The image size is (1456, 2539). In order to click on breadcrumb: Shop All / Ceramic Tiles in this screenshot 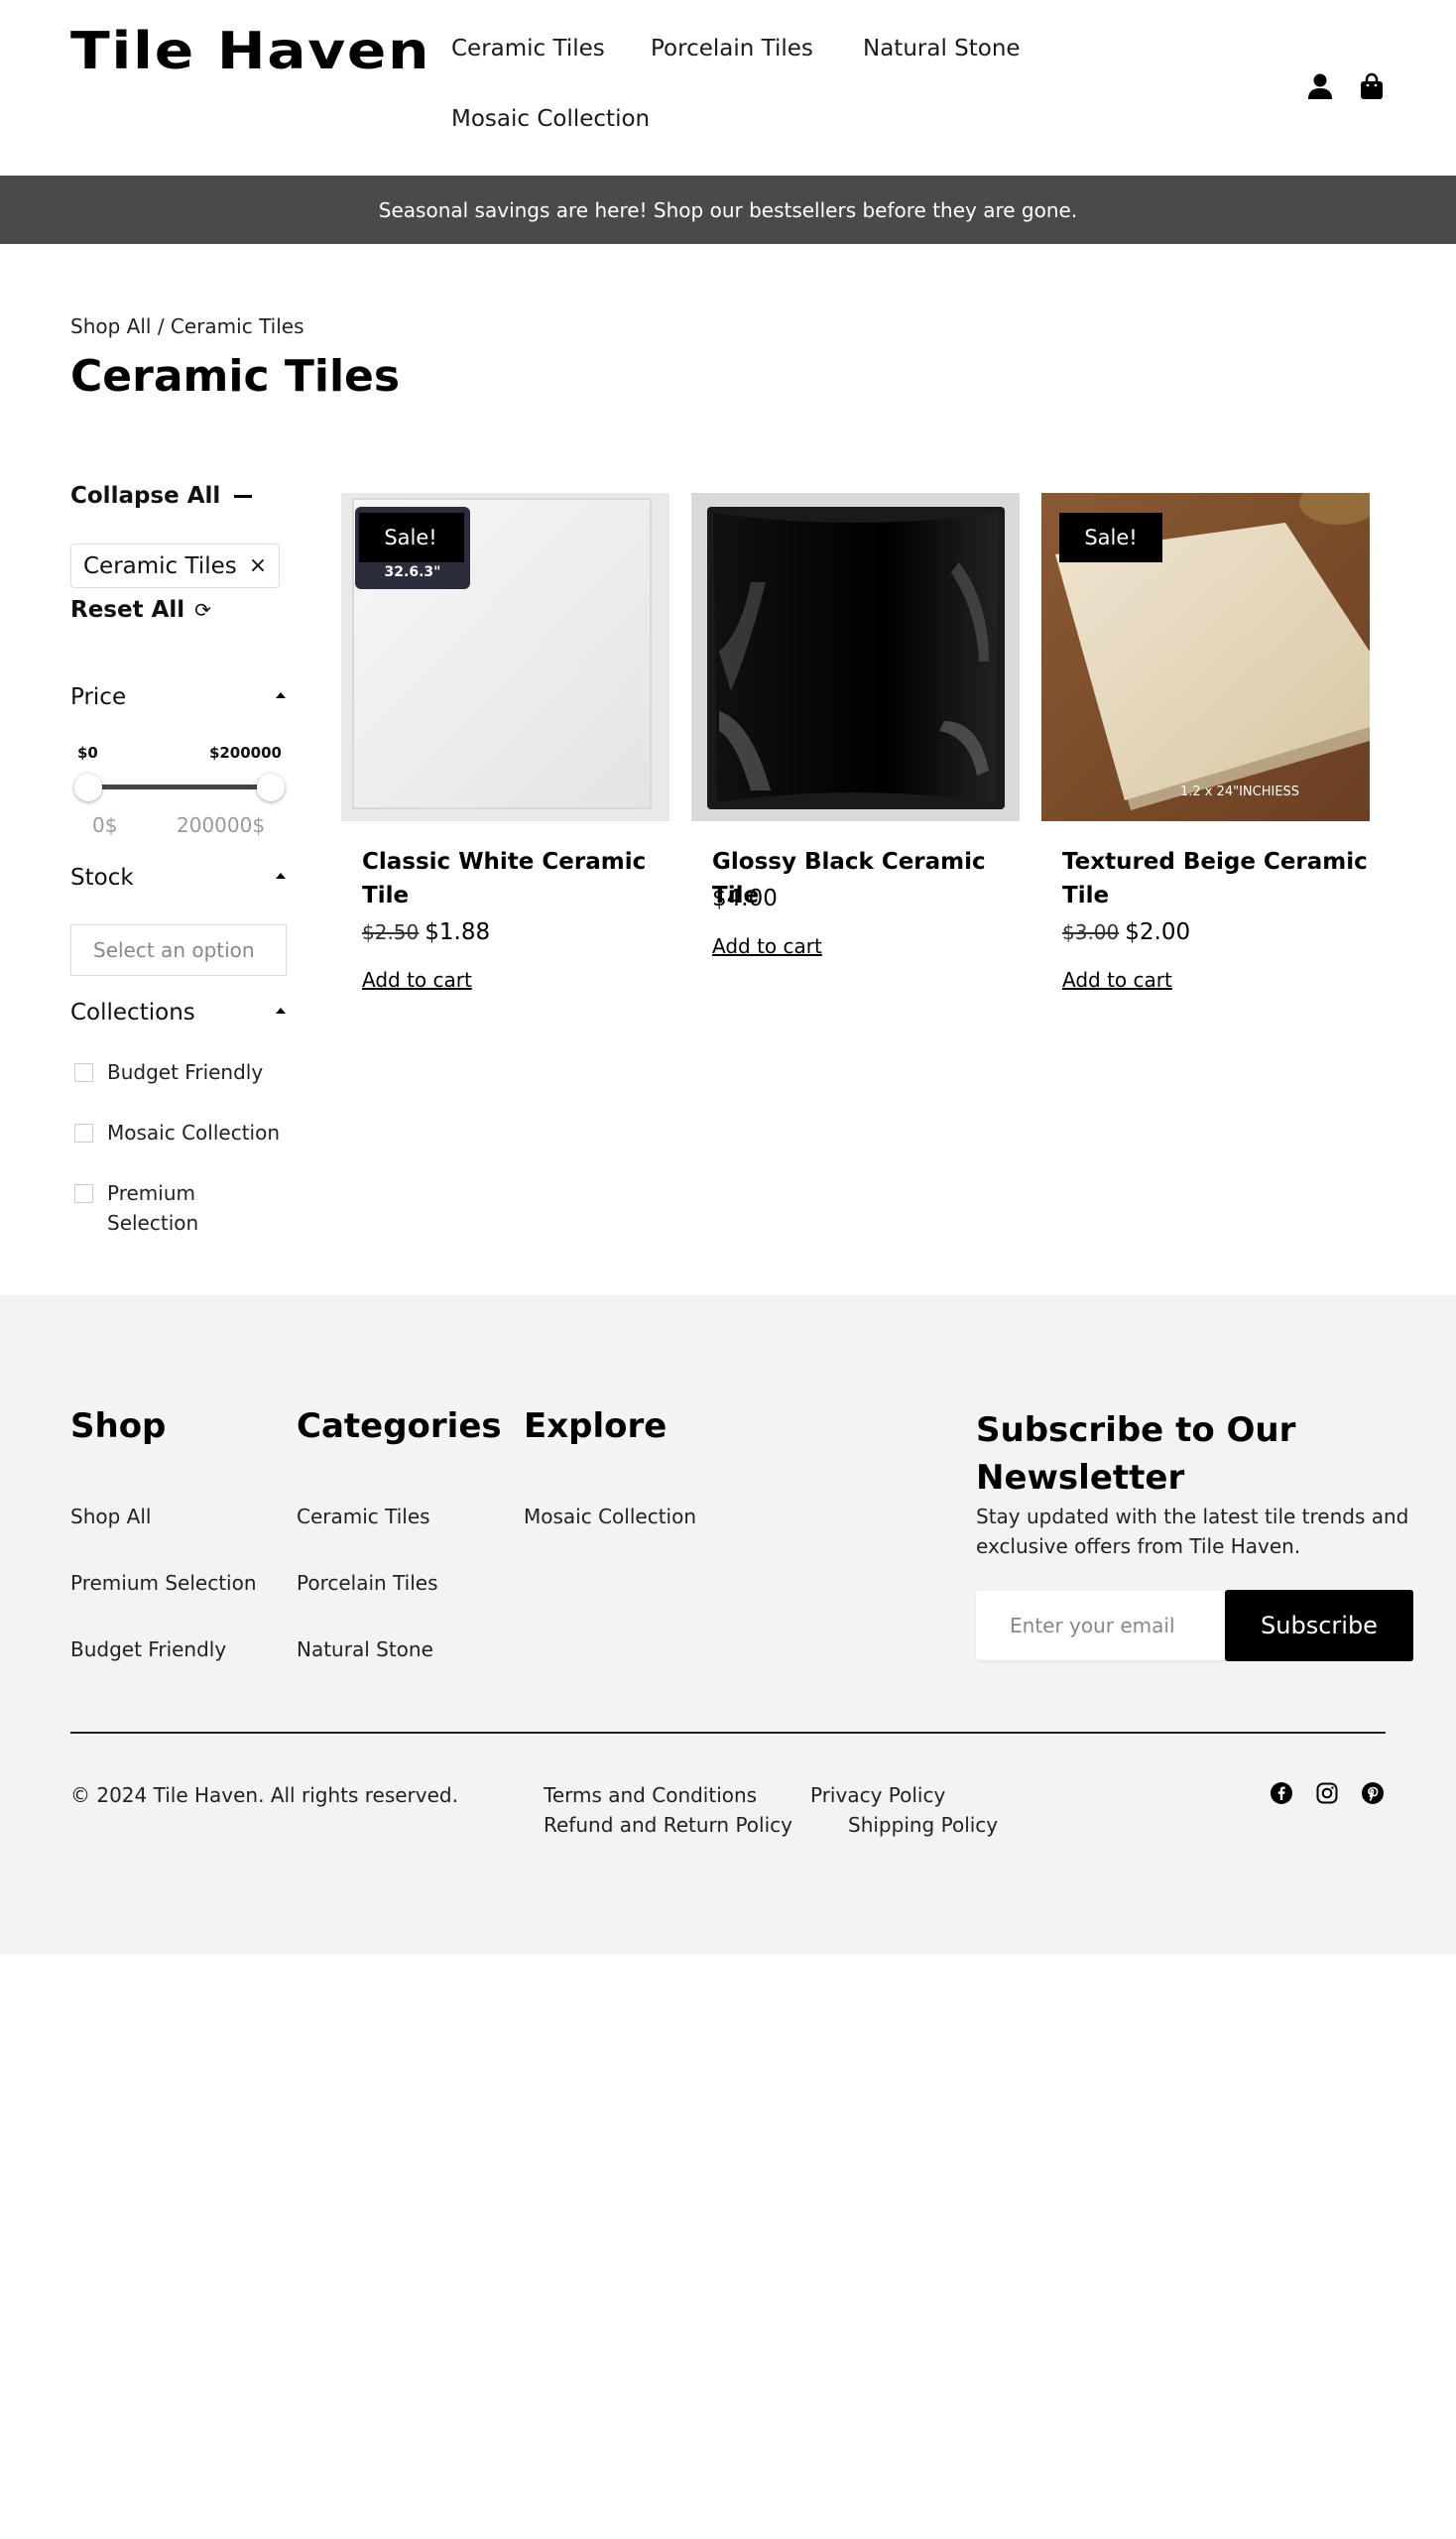, I will do `click(187, 326)`.